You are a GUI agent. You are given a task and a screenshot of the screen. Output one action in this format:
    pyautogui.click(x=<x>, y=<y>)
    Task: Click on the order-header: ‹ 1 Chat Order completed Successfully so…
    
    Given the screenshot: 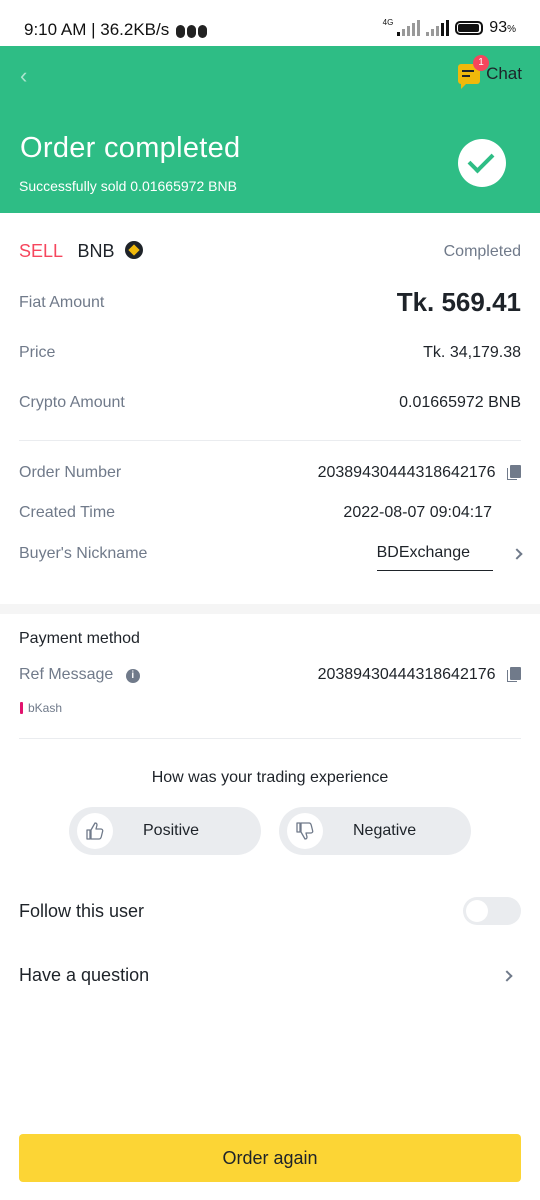 What is the action you would take?
    pyautogui.click(x=270, y=129)
    